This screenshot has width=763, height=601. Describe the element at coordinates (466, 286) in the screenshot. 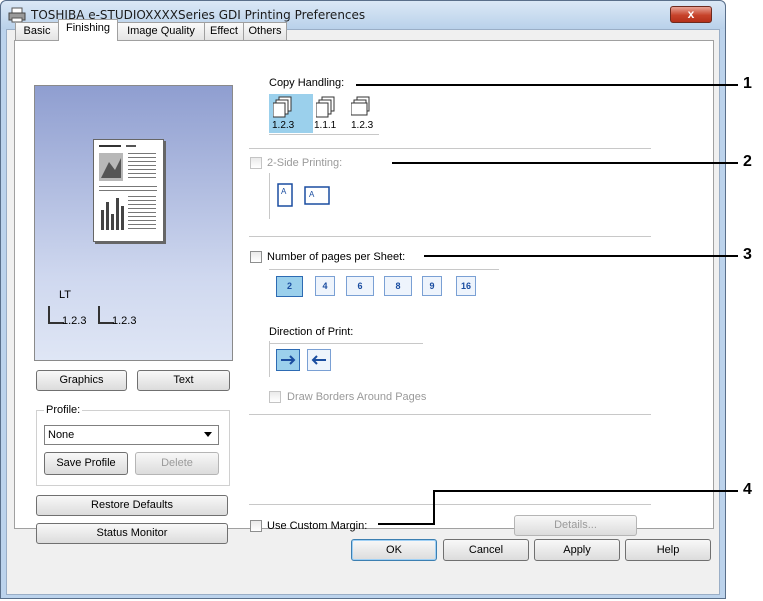

I see `pages-16-option: 16` at that location.